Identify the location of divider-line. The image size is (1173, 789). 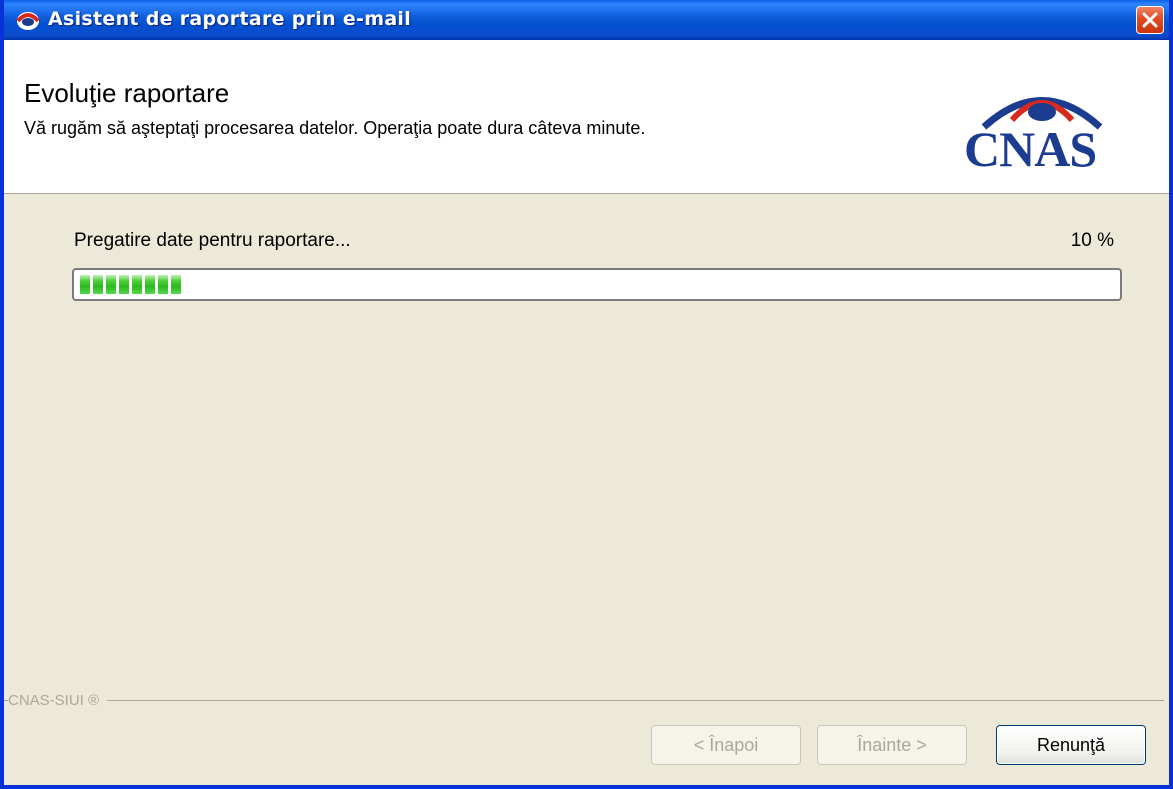
(584, 700).